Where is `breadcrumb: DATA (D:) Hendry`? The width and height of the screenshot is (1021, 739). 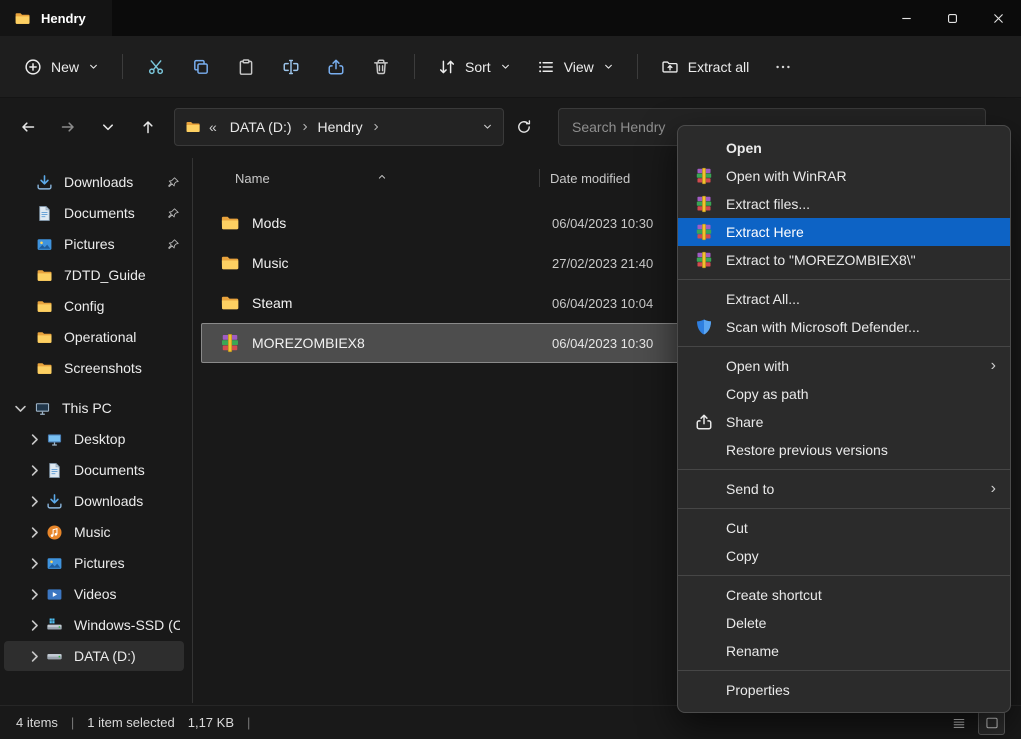 breadcrumb: DATA (D:) Hendry is located at coordinates (349, 127).